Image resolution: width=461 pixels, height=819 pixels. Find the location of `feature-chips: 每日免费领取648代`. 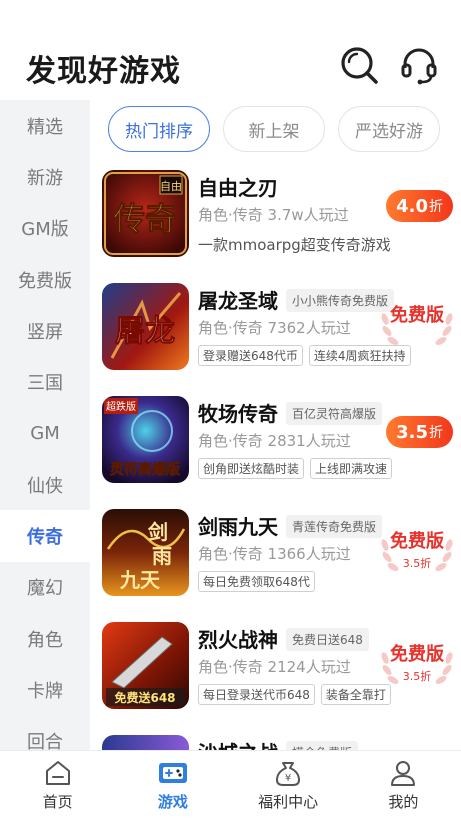

feature-chips: 每日免费领取648代 is located at coordinates (256, 581).